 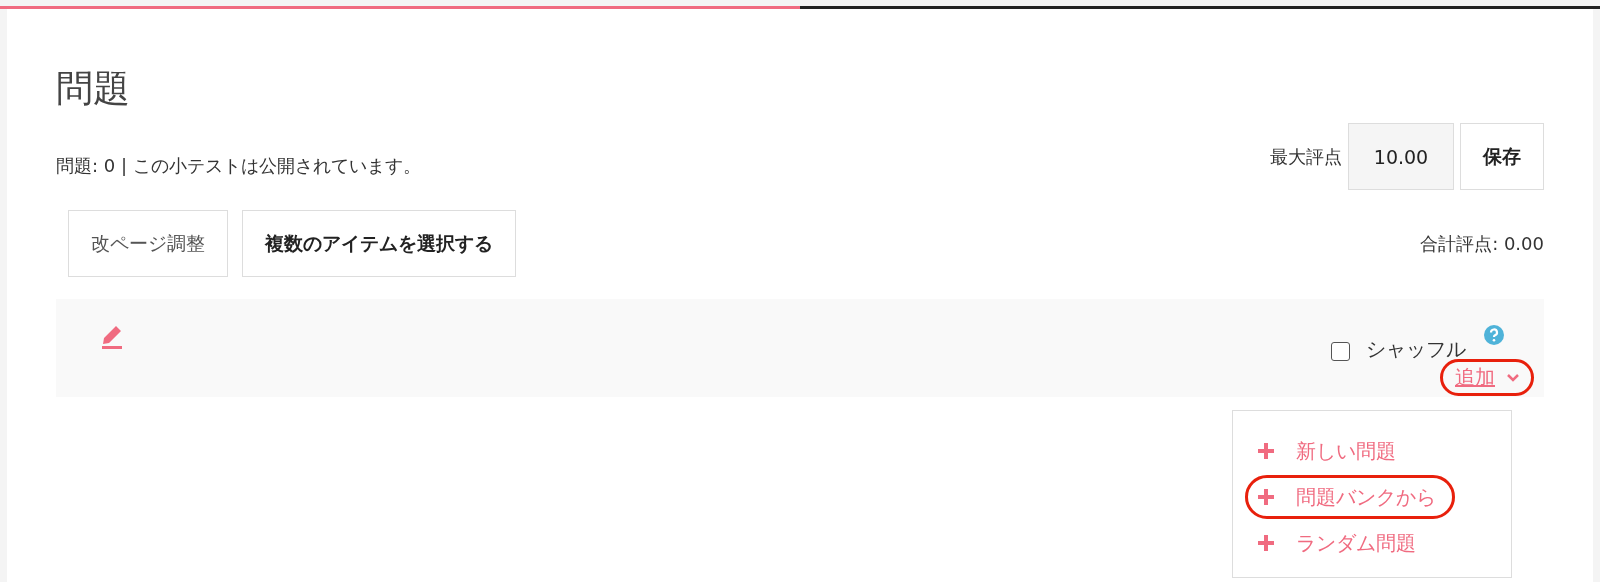 What do you see at coordinates (379, 243) in the screenshot?
I see `action-button: 複数のアイテムを選択する` at bounding box center [379, 243].